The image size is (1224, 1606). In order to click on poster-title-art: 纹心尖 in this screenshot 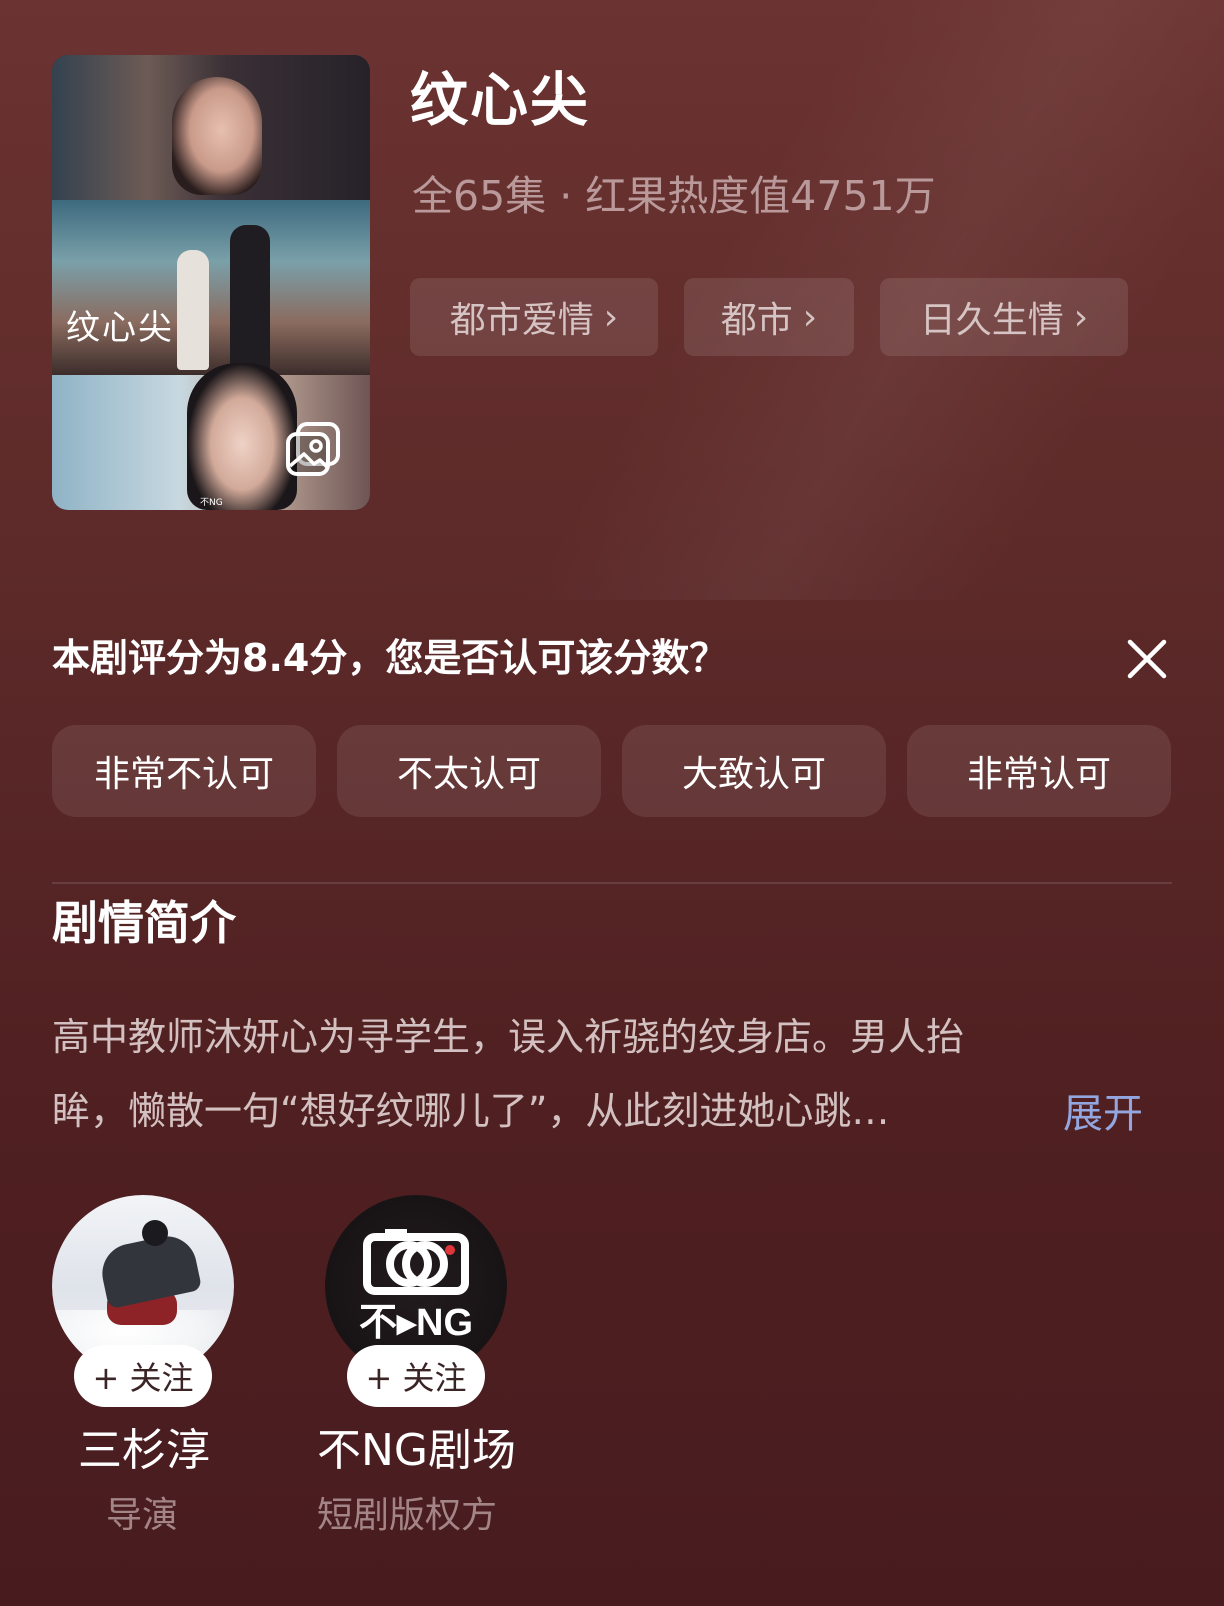, I will do `click(120, 328)`.